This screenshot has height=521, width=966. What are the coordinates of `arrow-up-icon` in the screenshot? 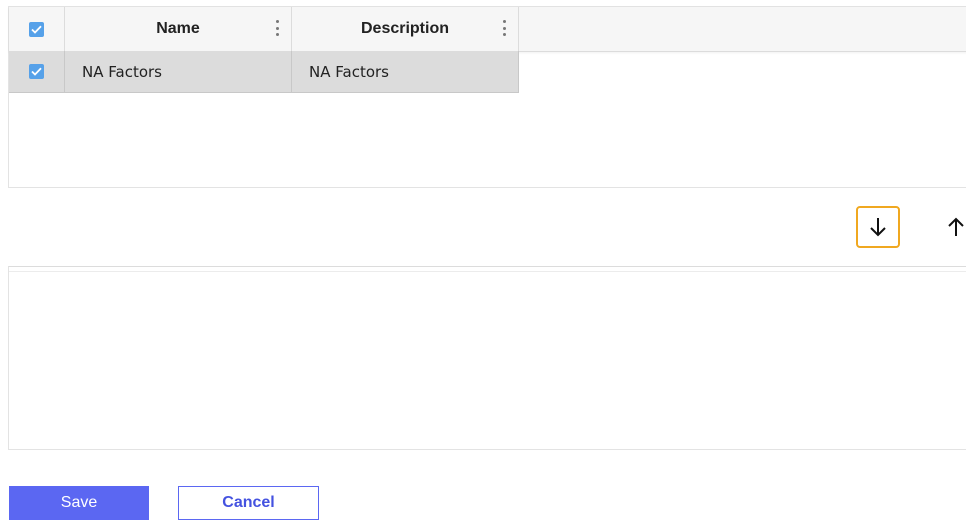 It's located at (956, 226).